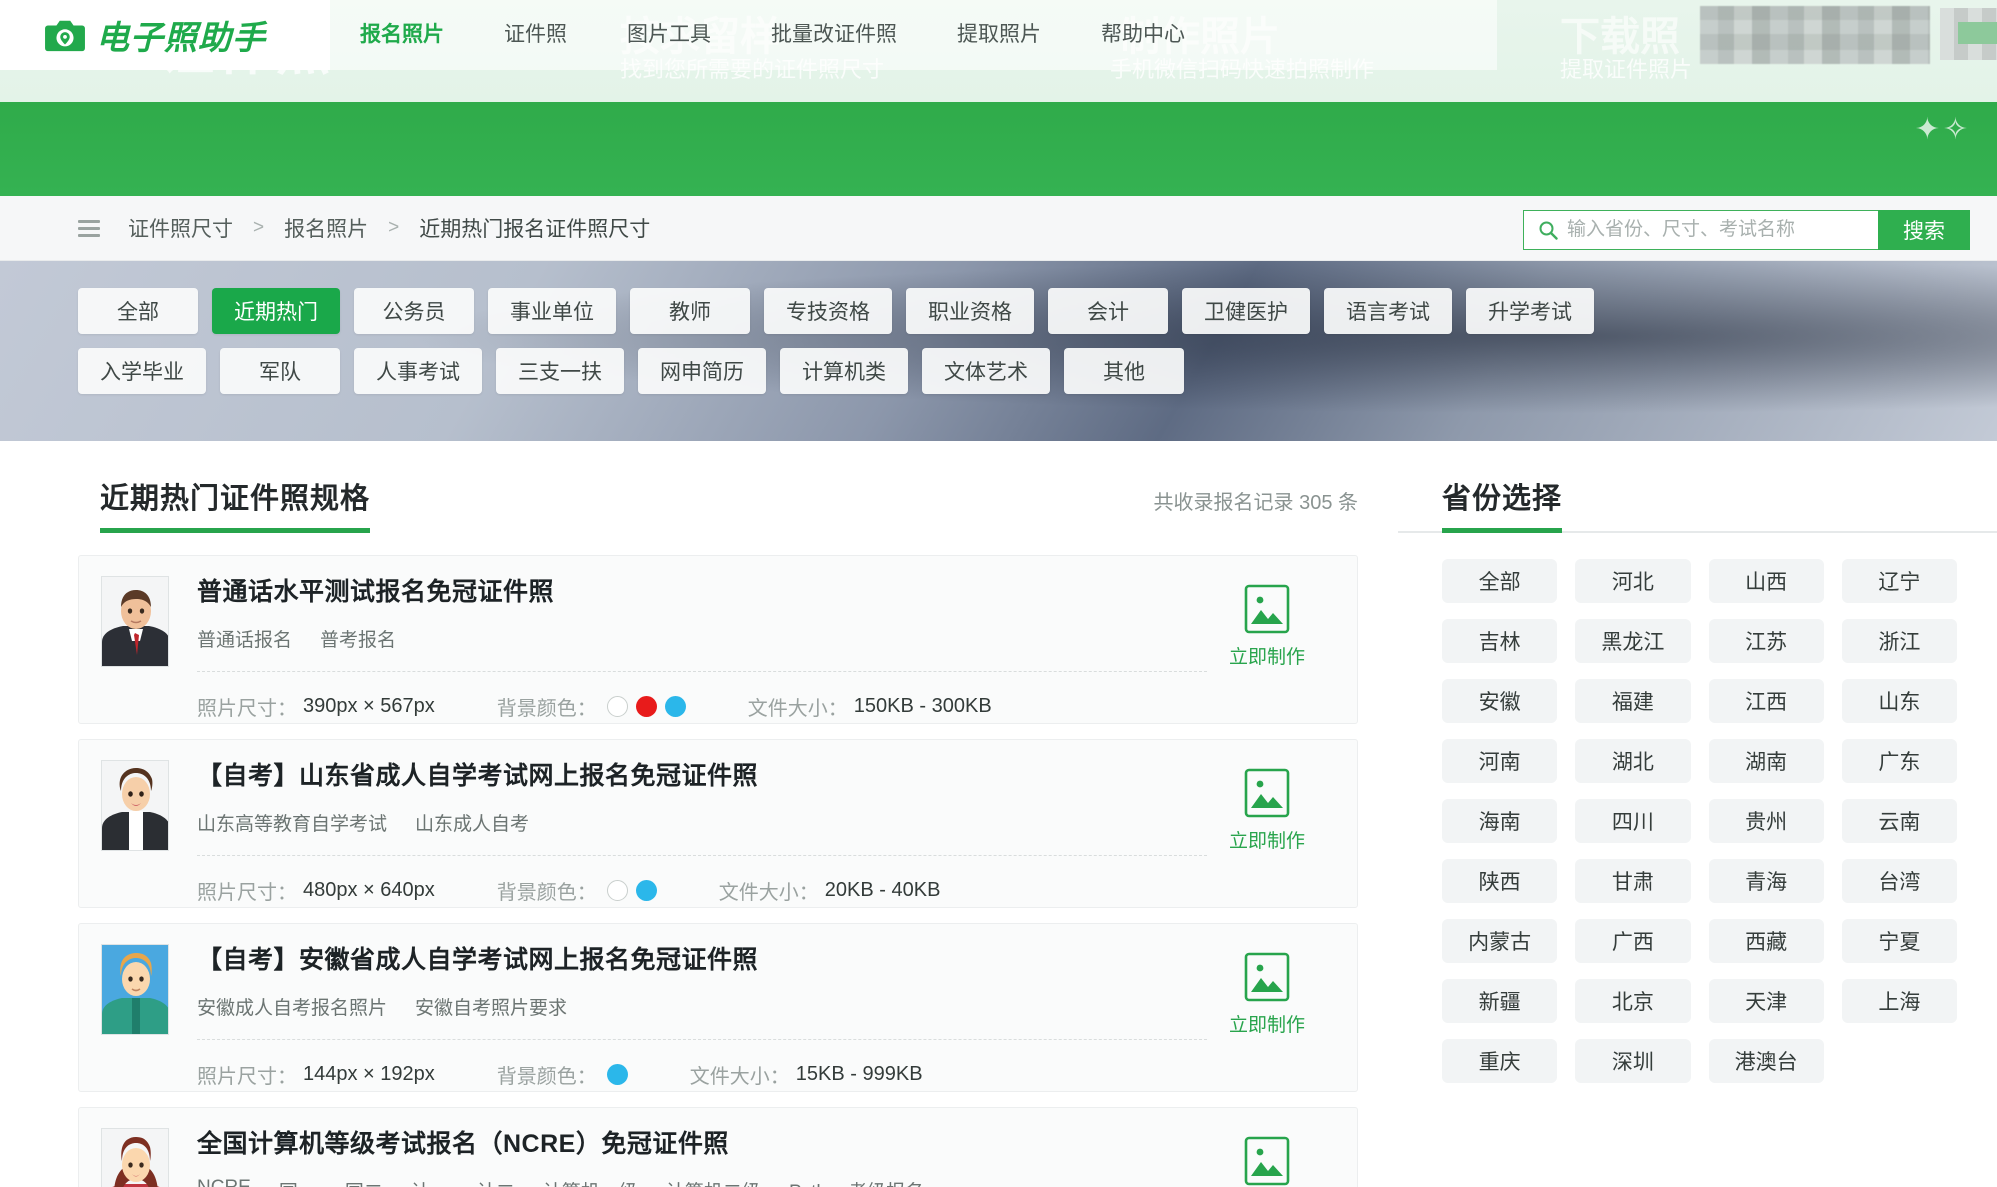  What do you see at coordinates (430, 1182) in the screenshot?
I see `spec-tag: 计一` at bounding box center [430, 1182].